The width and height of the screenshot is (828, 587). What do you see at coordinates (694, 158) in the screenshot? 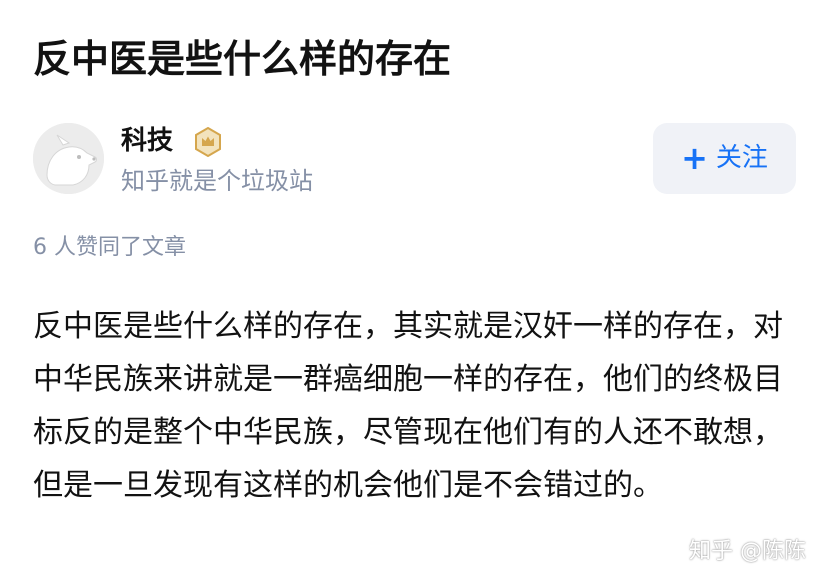
I see `plus-icon: +` at bounding box center [694, 158].